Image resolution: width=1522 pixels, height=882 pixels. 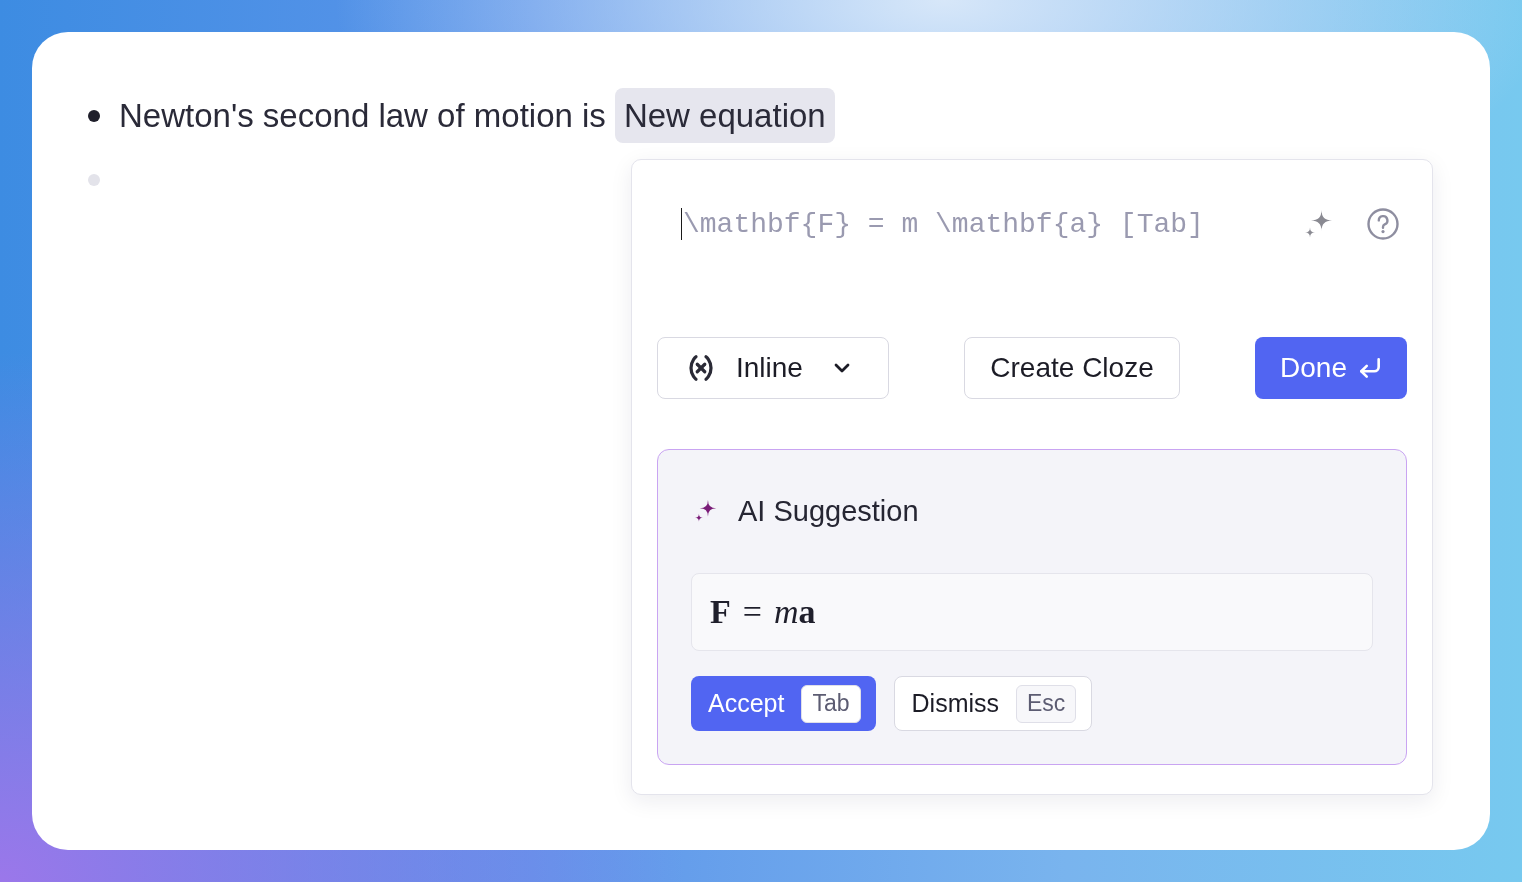 What do you see at coordinates (1032, 612) in the screenshot?
I see `equation-preview: F = ma` at bounding box center [1032, 612].